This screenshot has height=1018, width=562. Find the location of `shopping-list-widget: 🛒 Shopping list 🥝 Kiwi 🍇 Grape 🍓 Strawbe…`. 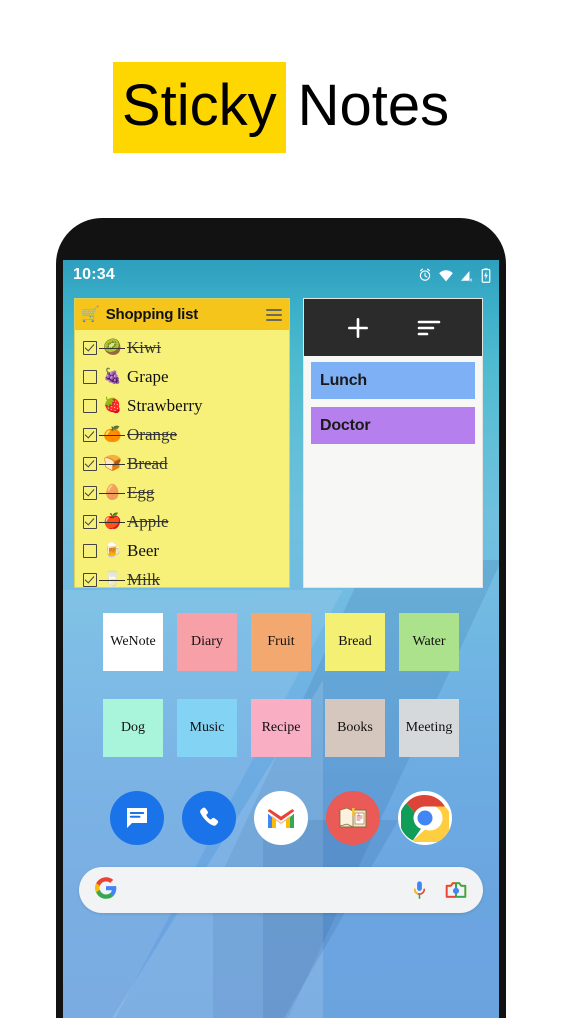

shopping-list-widget: 🛒 Shopping list 🥝 Kiwi 🍇 Grape 🍓 Strawbe… is located at coordinates (182, 443).